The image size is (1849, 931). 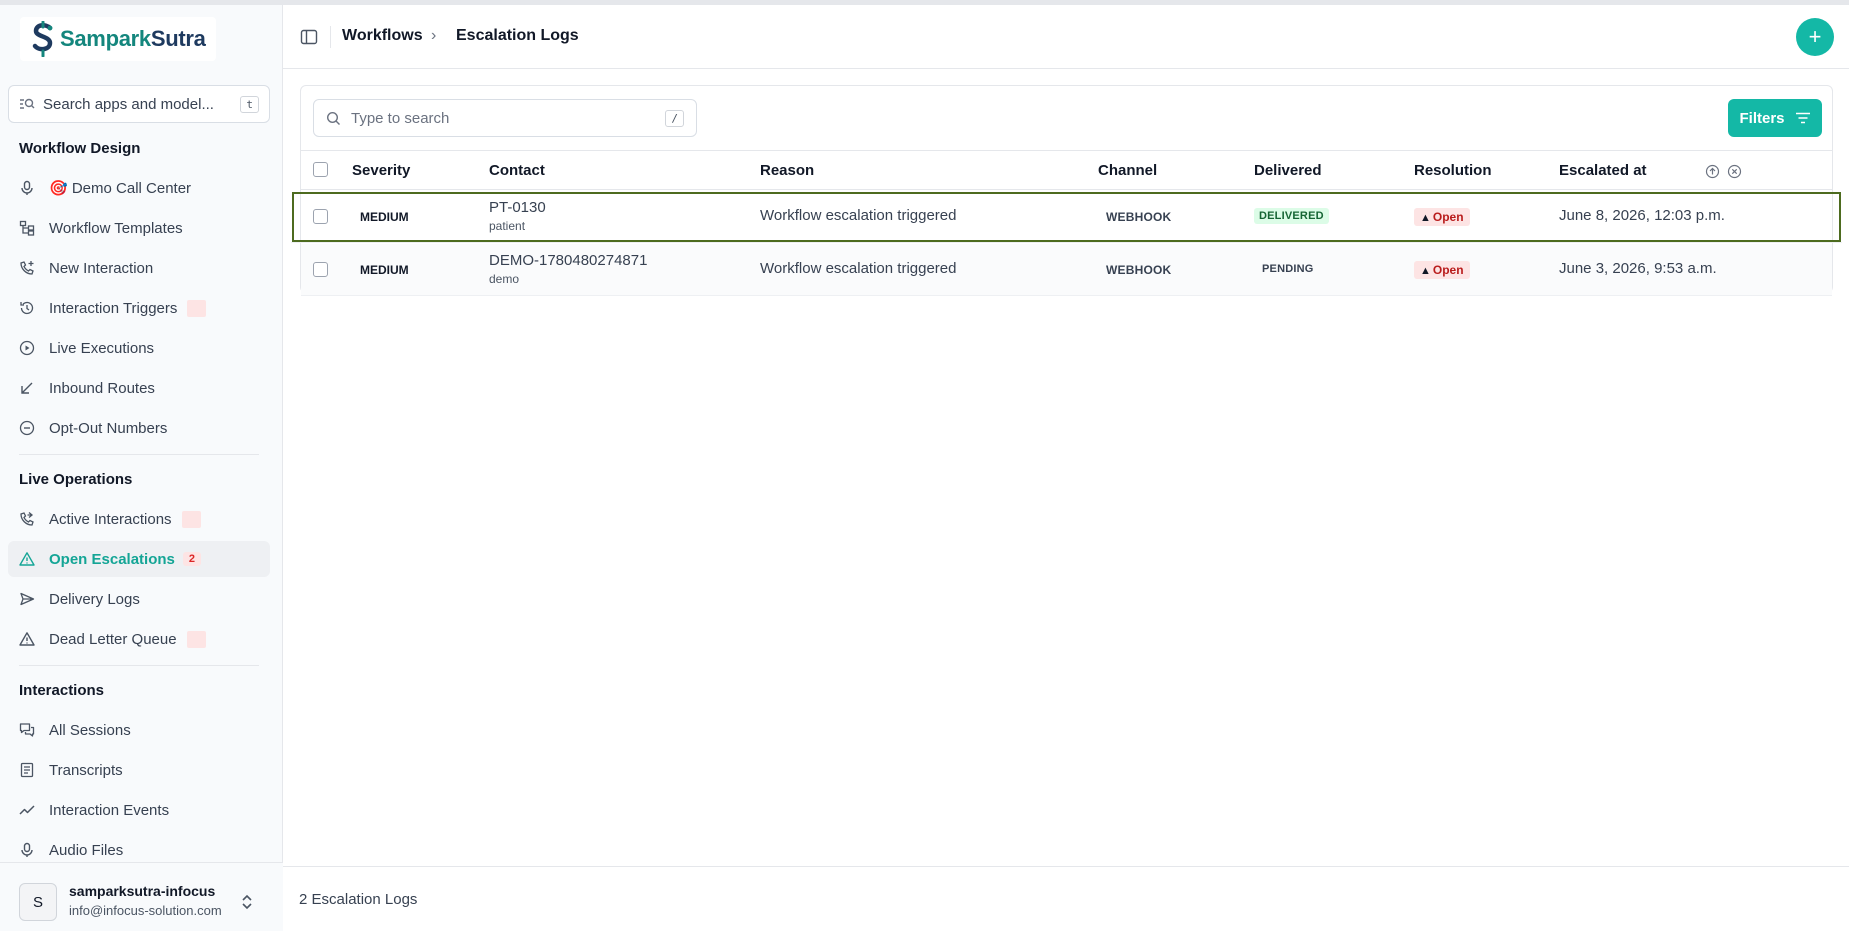 I want to click on user-name: samparksutra-infocus, so click(x=142, y=891).